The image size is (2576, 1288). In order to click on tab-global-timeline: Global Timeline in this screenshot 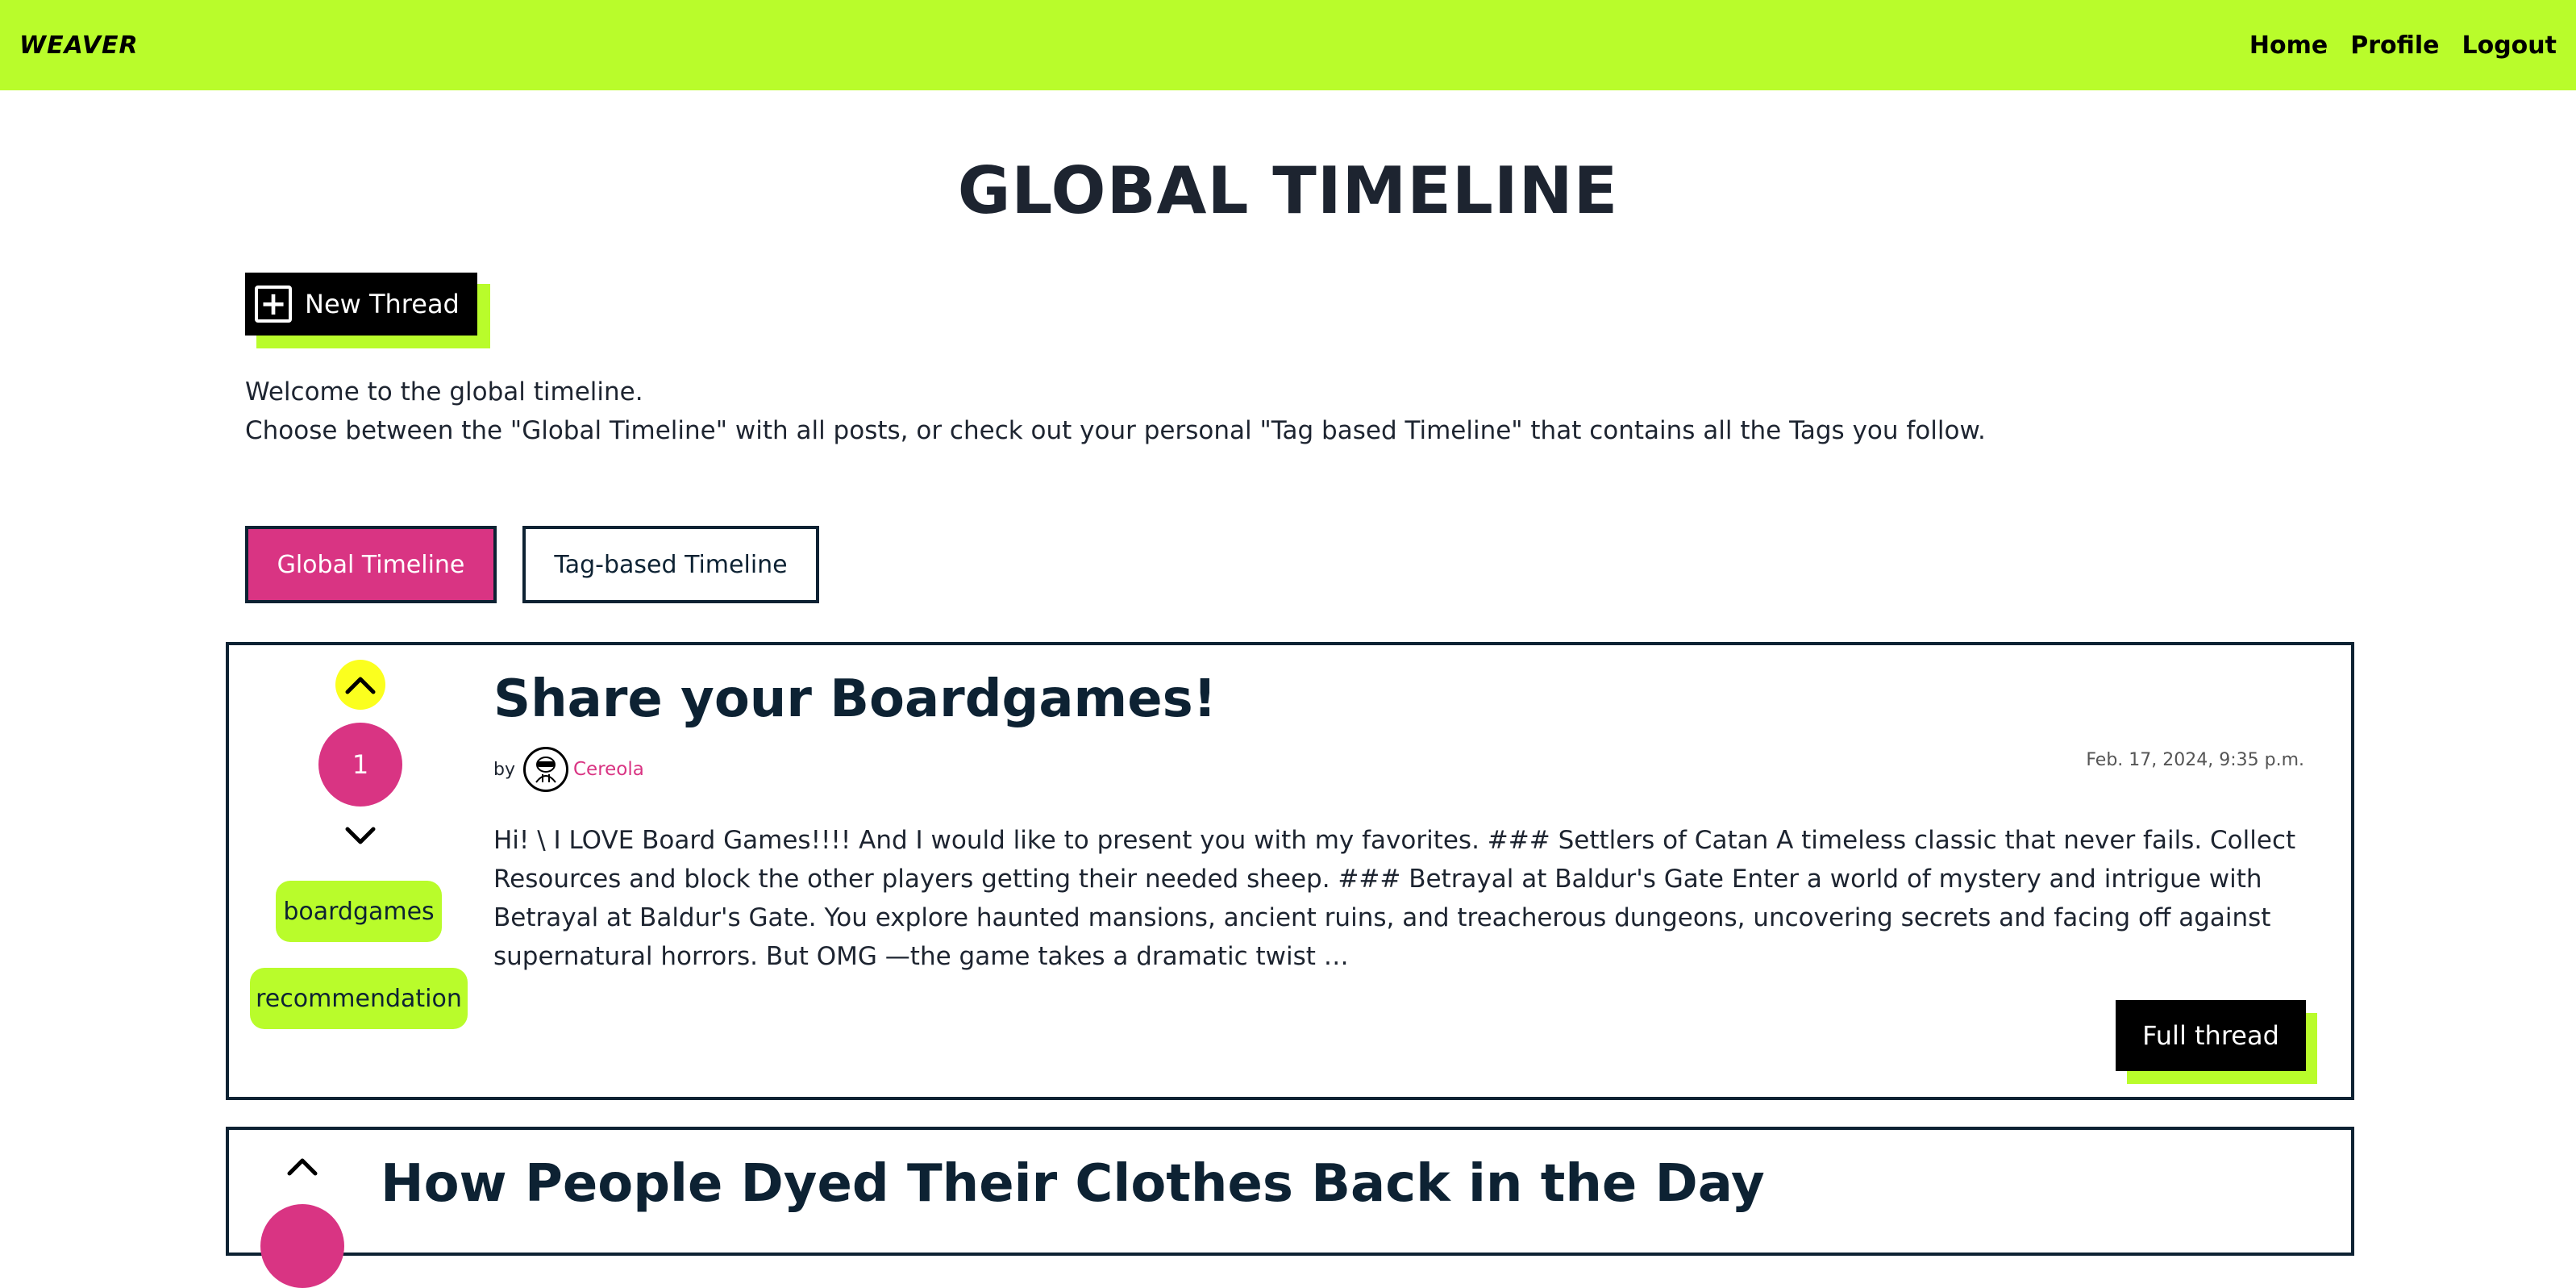, I will do `click(371, 564)`.